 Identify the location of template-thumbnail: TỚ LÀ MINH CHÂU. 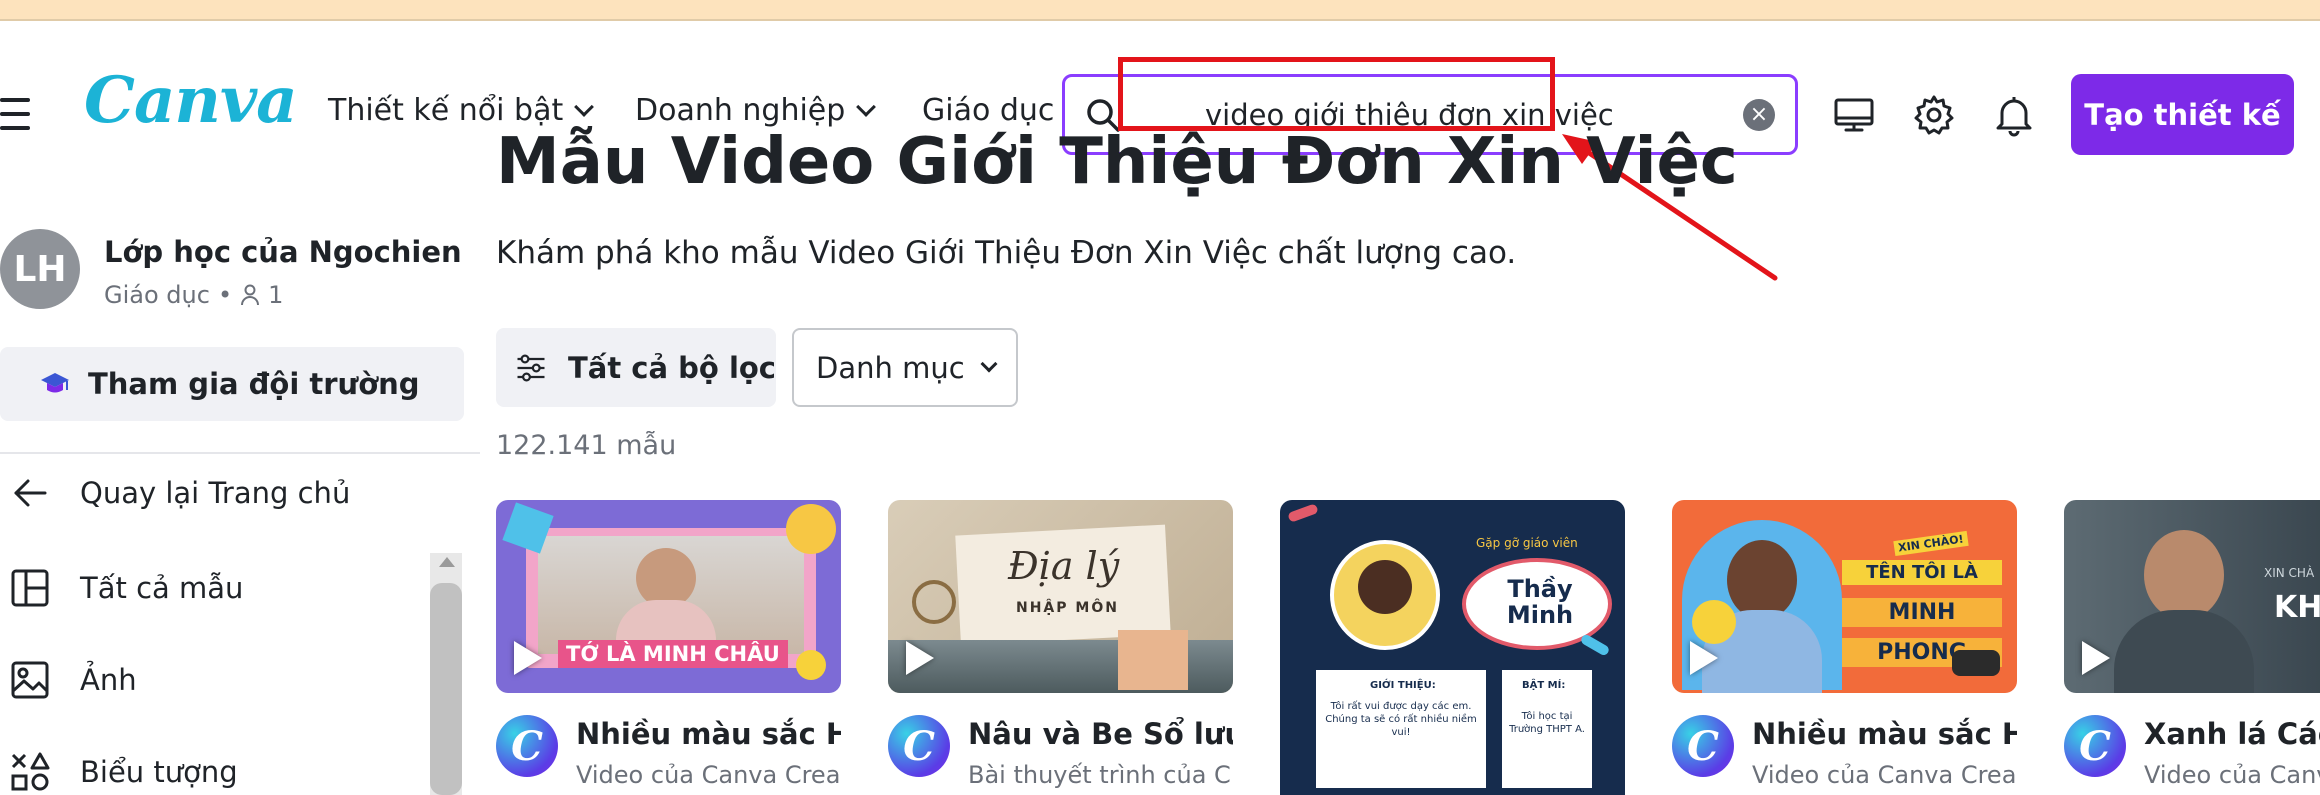
(668, 596).